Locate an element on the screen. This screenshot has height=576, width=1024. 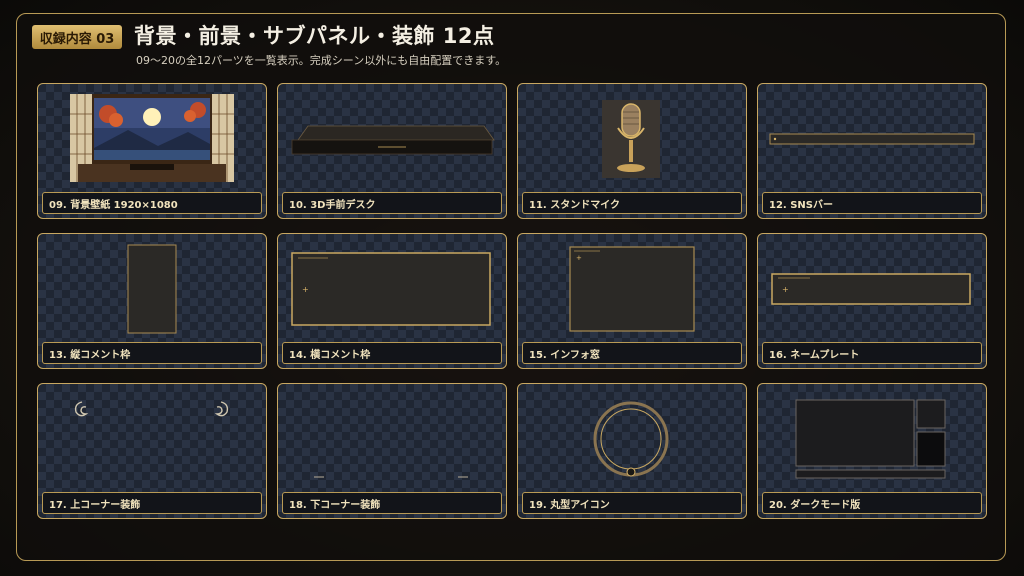
sns-bar-icon is located at coordinates (872, 139).